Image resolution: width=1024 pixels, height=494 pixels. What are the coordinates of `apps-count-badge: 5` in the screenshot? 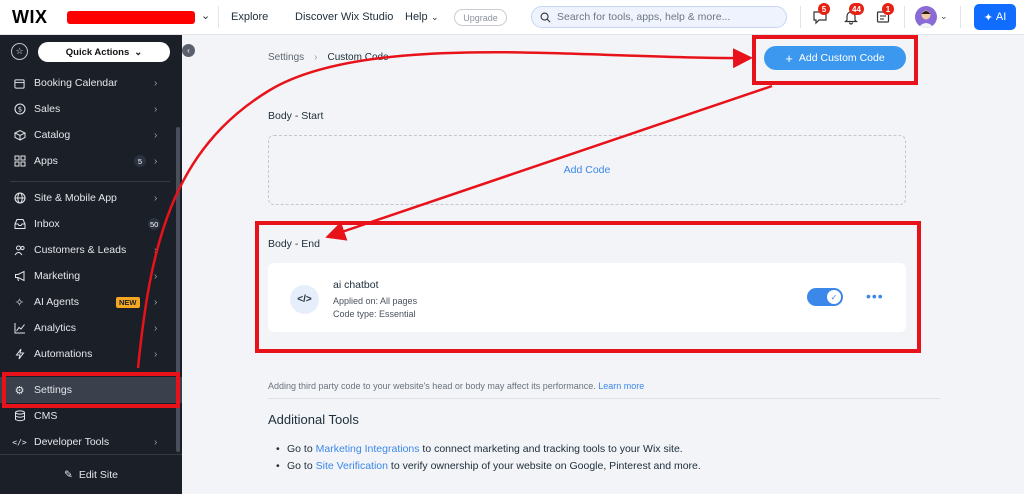 It's located at (140, 161).